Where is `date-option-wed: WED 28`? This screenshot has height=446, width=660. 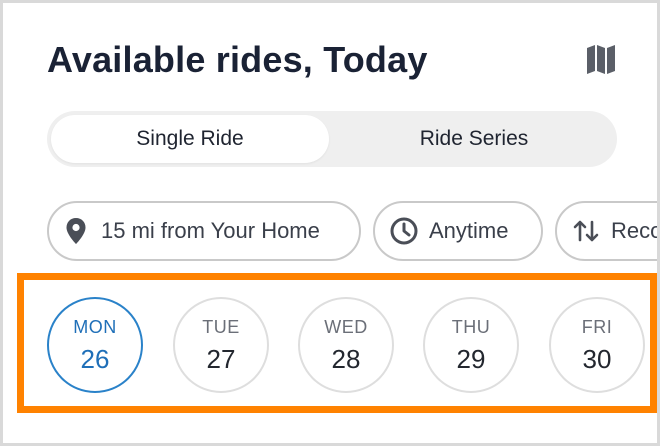 date-option-wed: WED 28 is located at coordinates (346, 345).